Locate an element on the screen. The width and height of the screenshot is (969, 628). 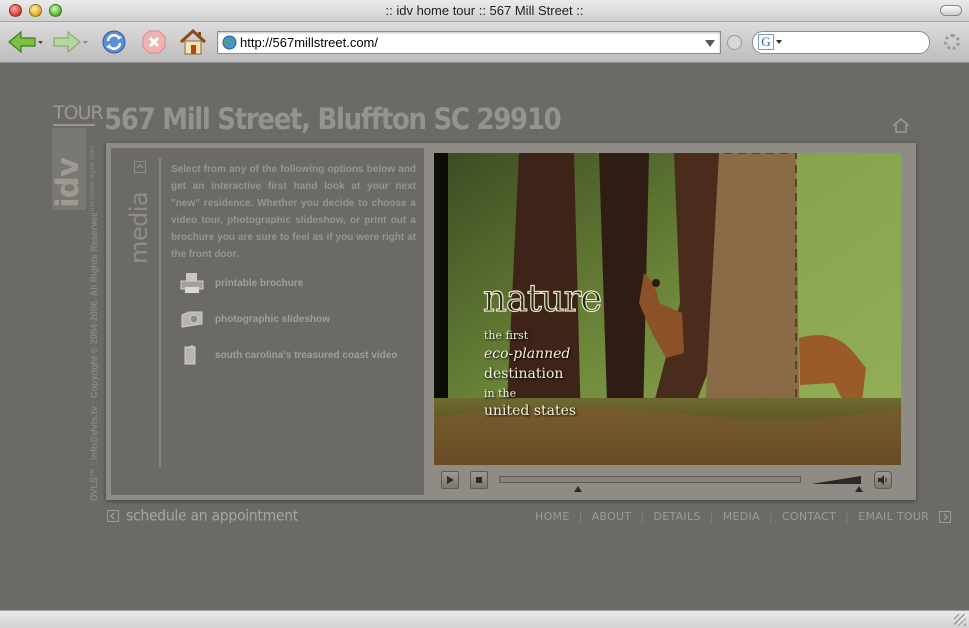
photographic-slideshow-link: photographic slideshow is located at coordinates (254, 319).